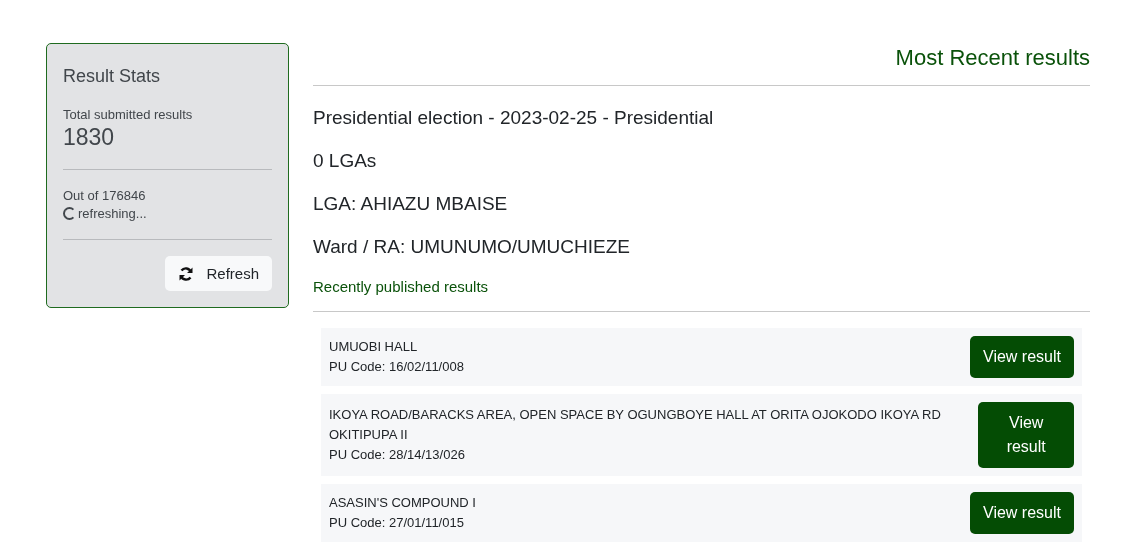 This screenshot has width=1130, height=560. What do you see at coordinates (397, 455) in the screenshot?
I see `pu-code: PU Code: 28/14/13/026` at bounding box center [397, 455].